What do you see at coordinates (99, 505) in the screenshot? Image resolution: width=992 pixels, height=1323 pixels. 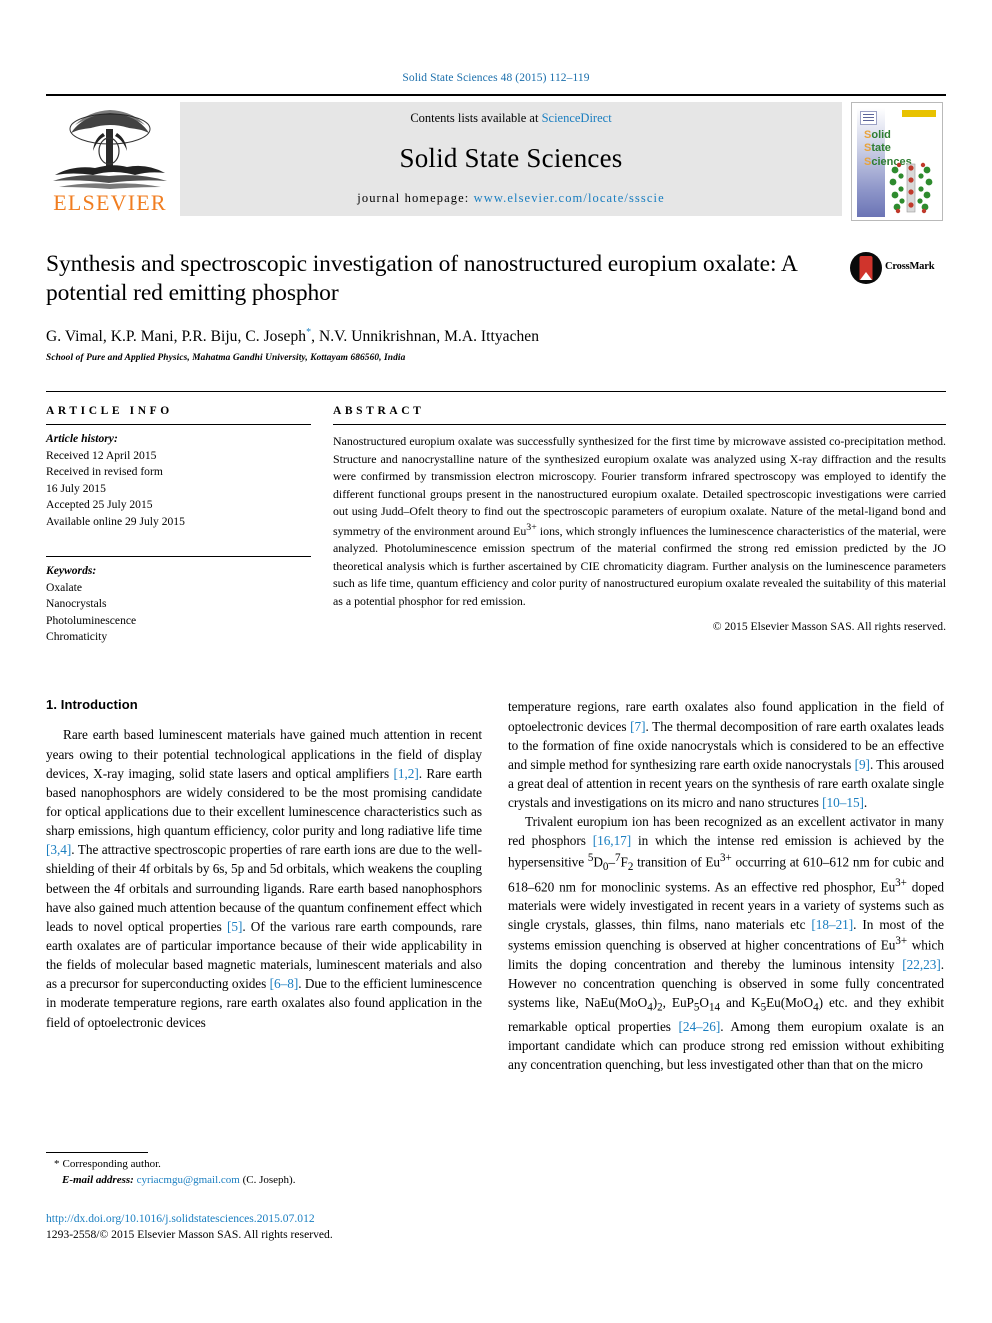 I see `history-item: Accepted 25 July 2015` at bounding box center [99, 505].